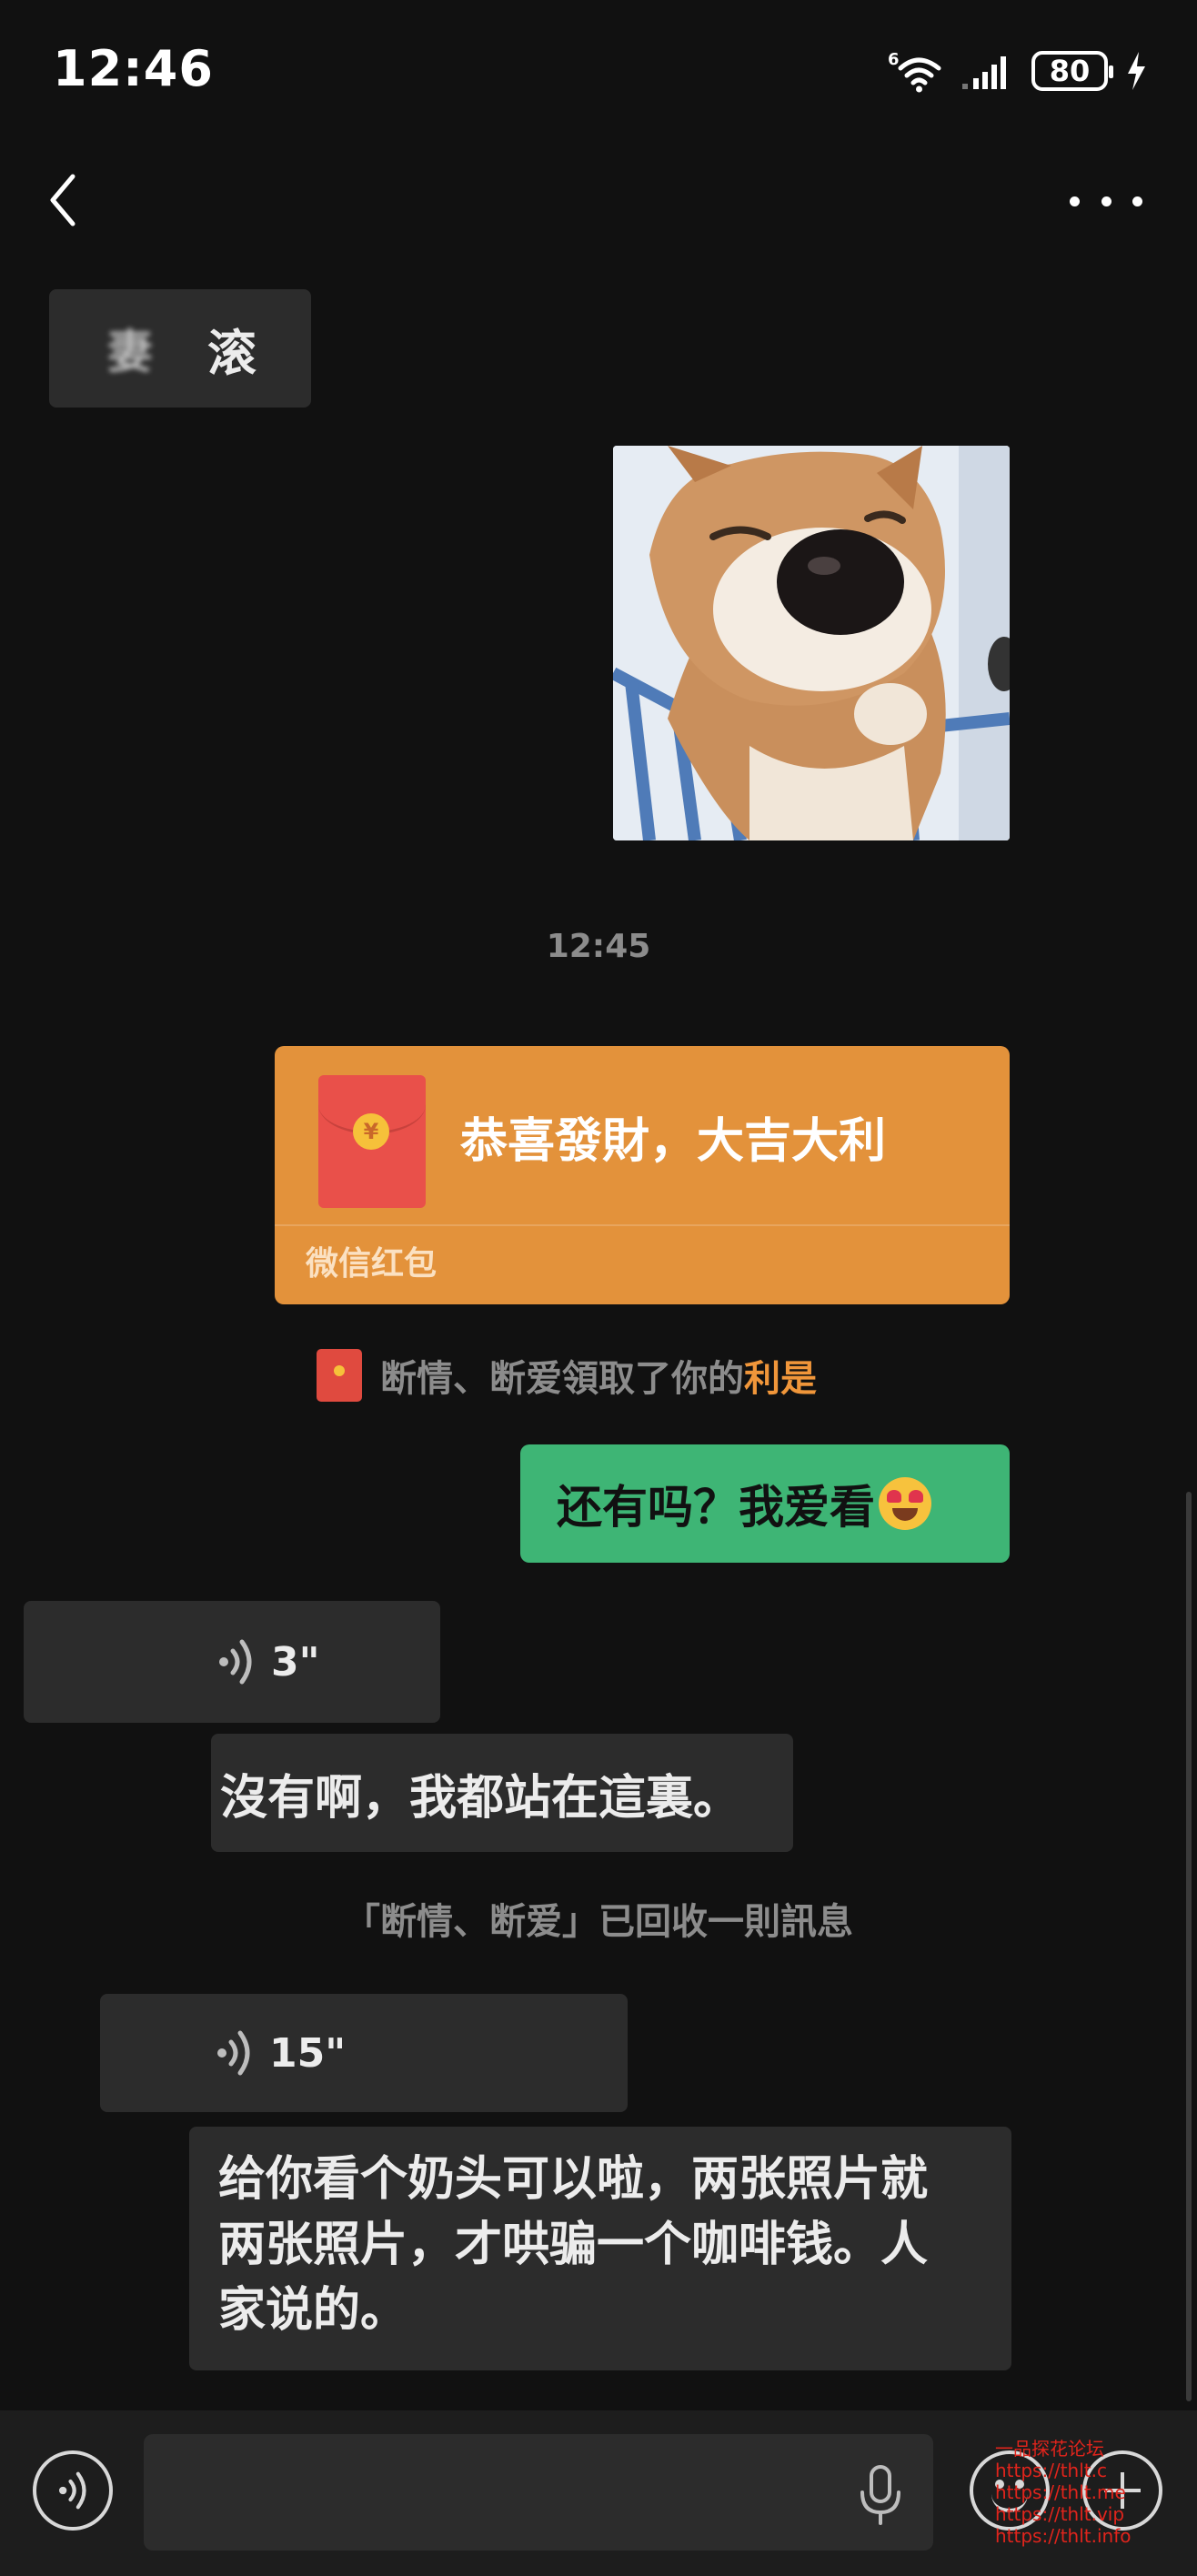 This screenshot has width=1197, height=2576. I want to click on red-packet-icon: ¥, so click(372, 1141).